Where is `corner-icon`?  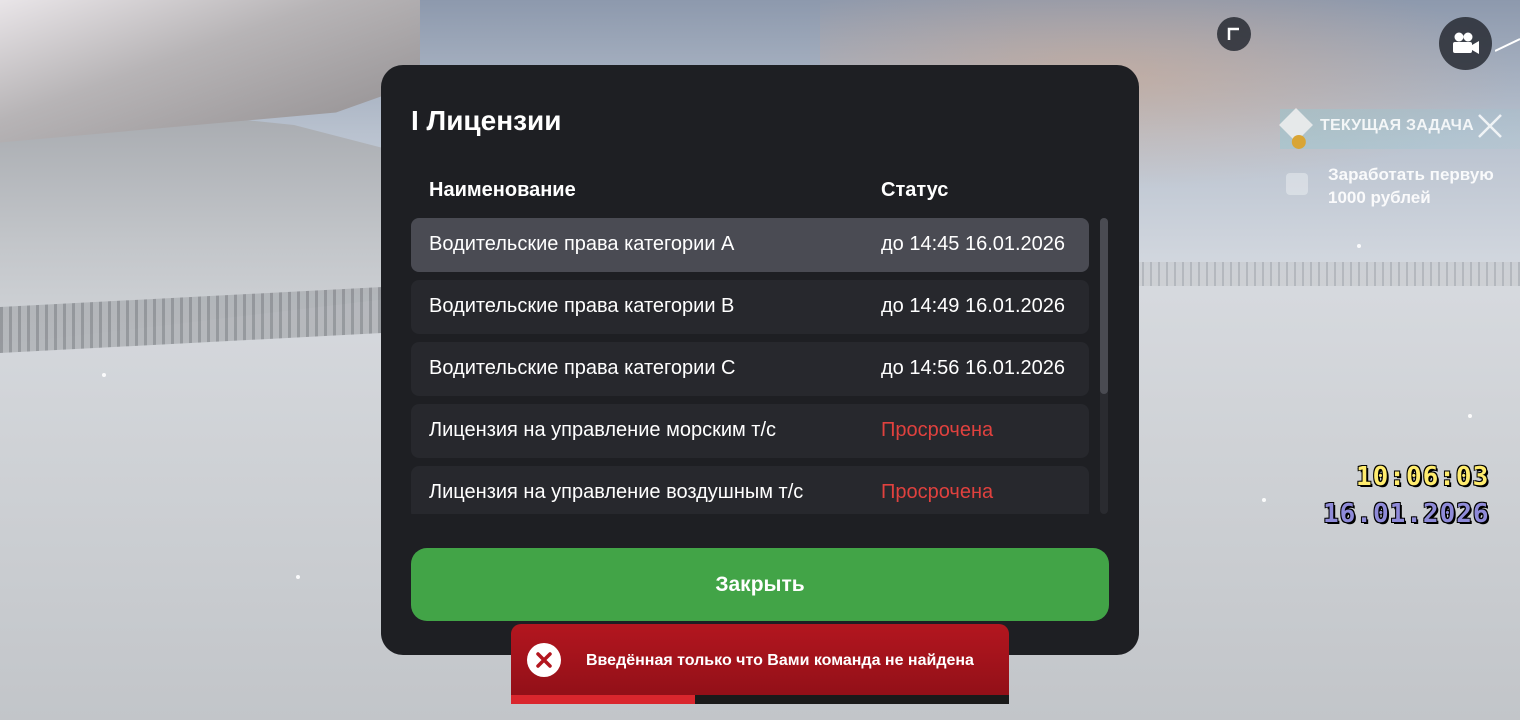
corner-icon is located at coordinates (1233, 33).